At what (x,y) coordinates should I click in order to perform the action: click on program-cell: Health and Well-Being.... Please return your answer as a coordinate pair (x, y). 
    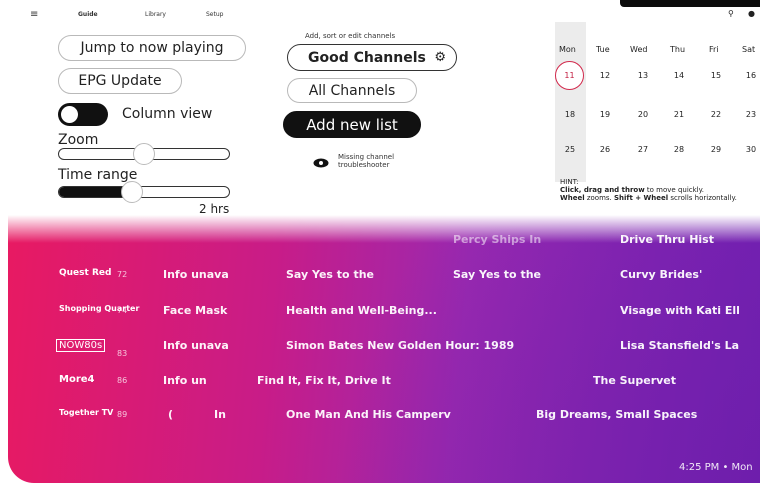
    Looking at the image, I should click on (361, 310).